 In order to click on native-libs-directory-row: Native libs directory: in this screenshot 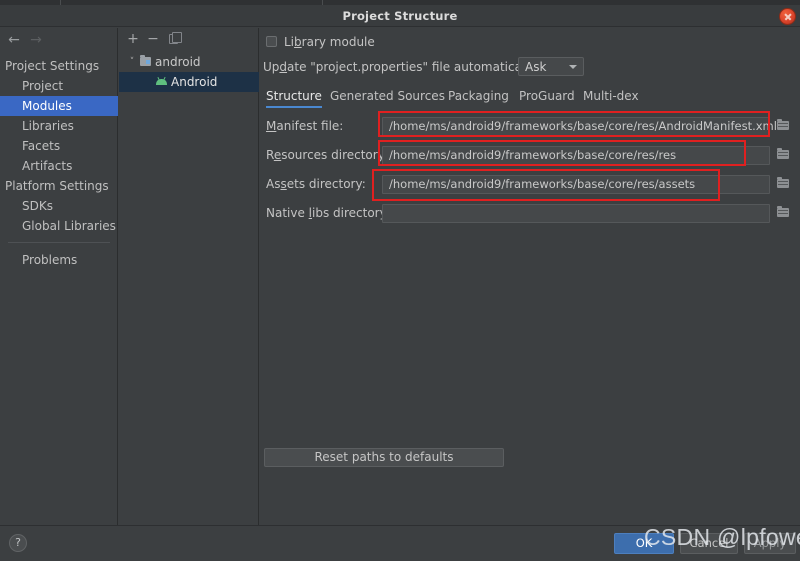, I will do `click(530, 213)`.